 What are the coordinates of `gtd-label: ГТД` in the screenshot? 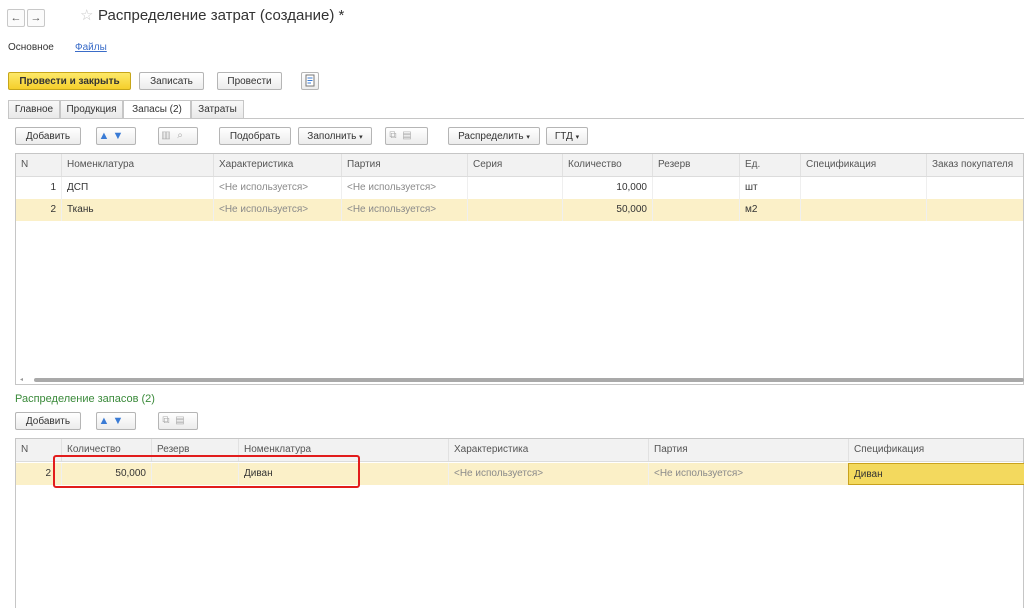 It's located at (563, 136).